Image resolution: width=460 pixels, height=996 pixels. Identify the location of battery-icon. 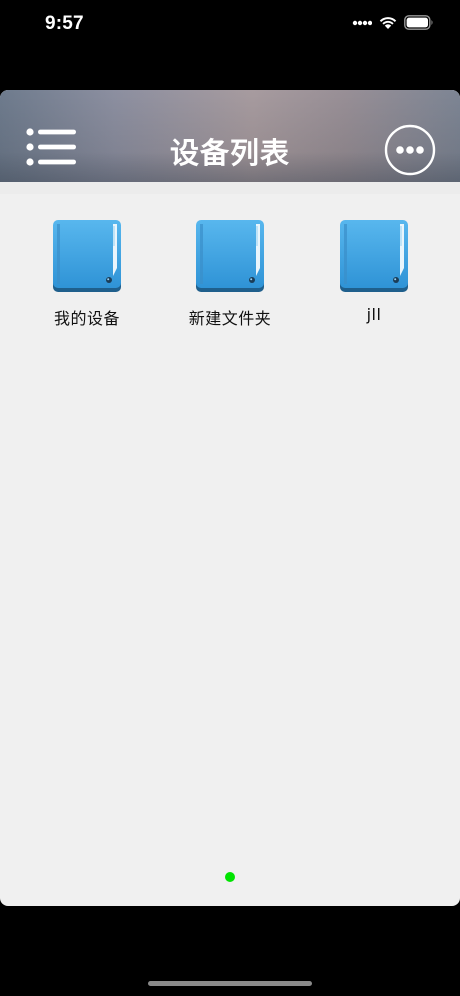
(418, 22).